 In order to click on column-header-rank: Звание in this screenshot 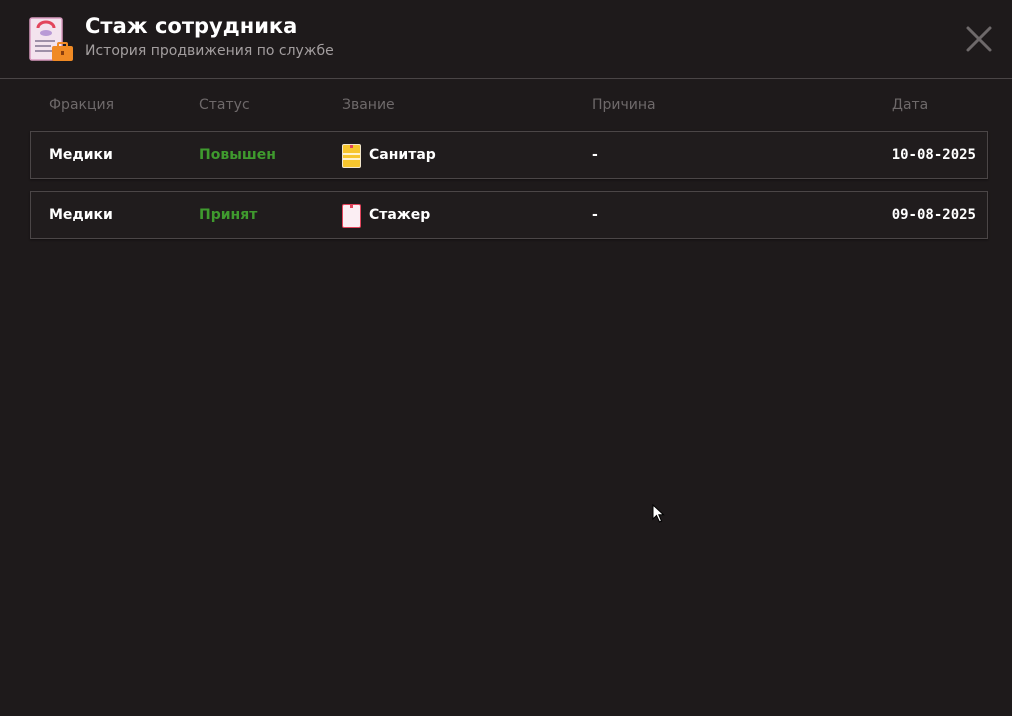, I will do `click(368, 105)`.